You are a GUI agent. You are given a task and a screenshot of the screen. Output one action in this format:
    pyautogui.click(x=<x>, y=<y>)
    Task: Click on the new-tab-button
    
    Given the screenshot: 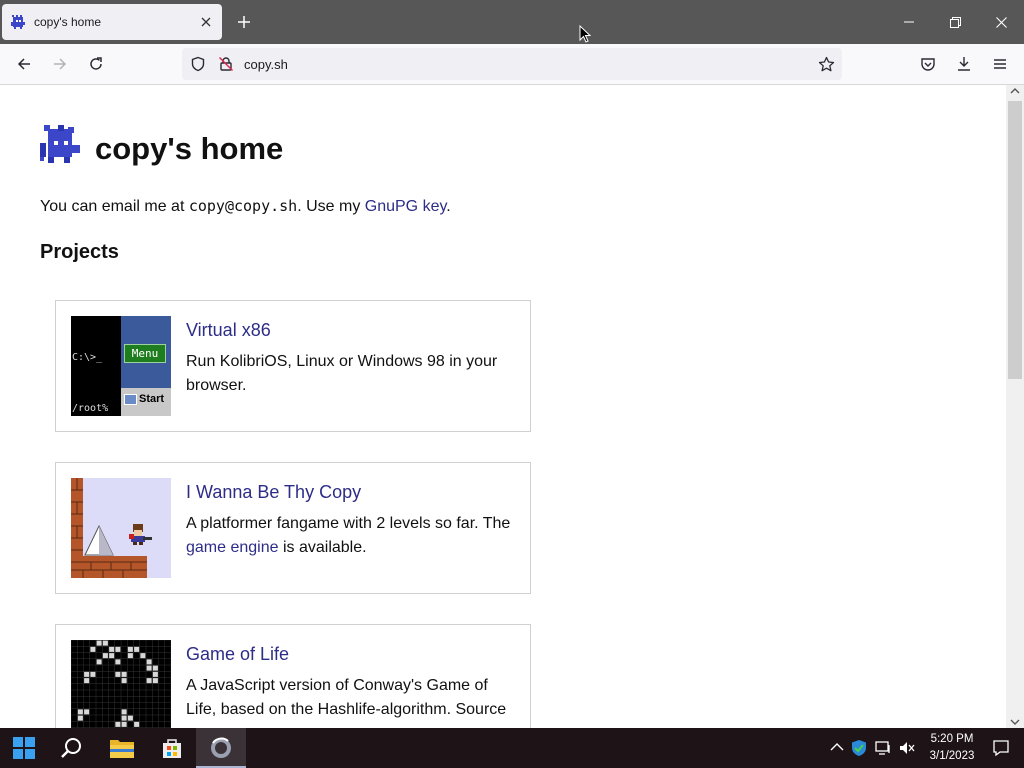 What is the action you would take?
    pyautogui.click(x=244, y=22)
    